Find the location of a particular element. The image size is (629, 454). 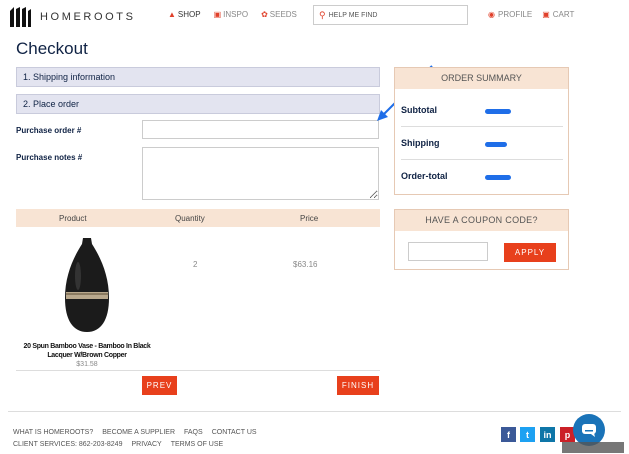

summary-order-total-label: Order-total is located at coordinates (424, 176).